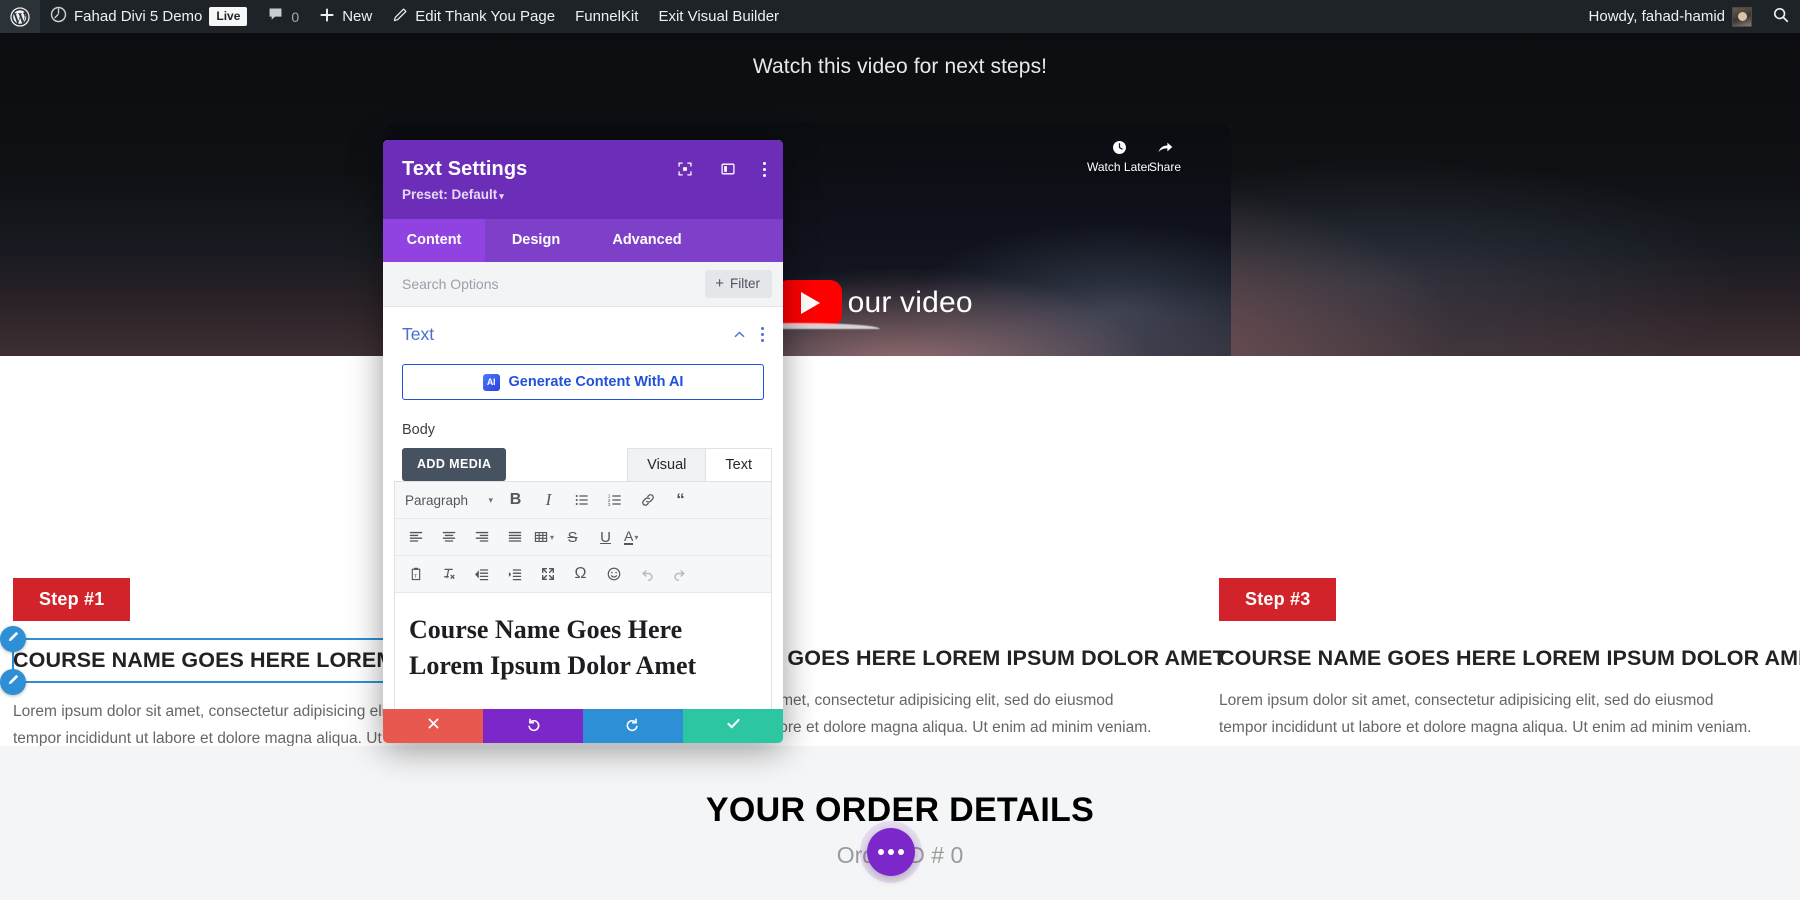  Describe the element at coordinates (647, 240) in the screenshot. I see `tab-advanced: Advanced` at that location.